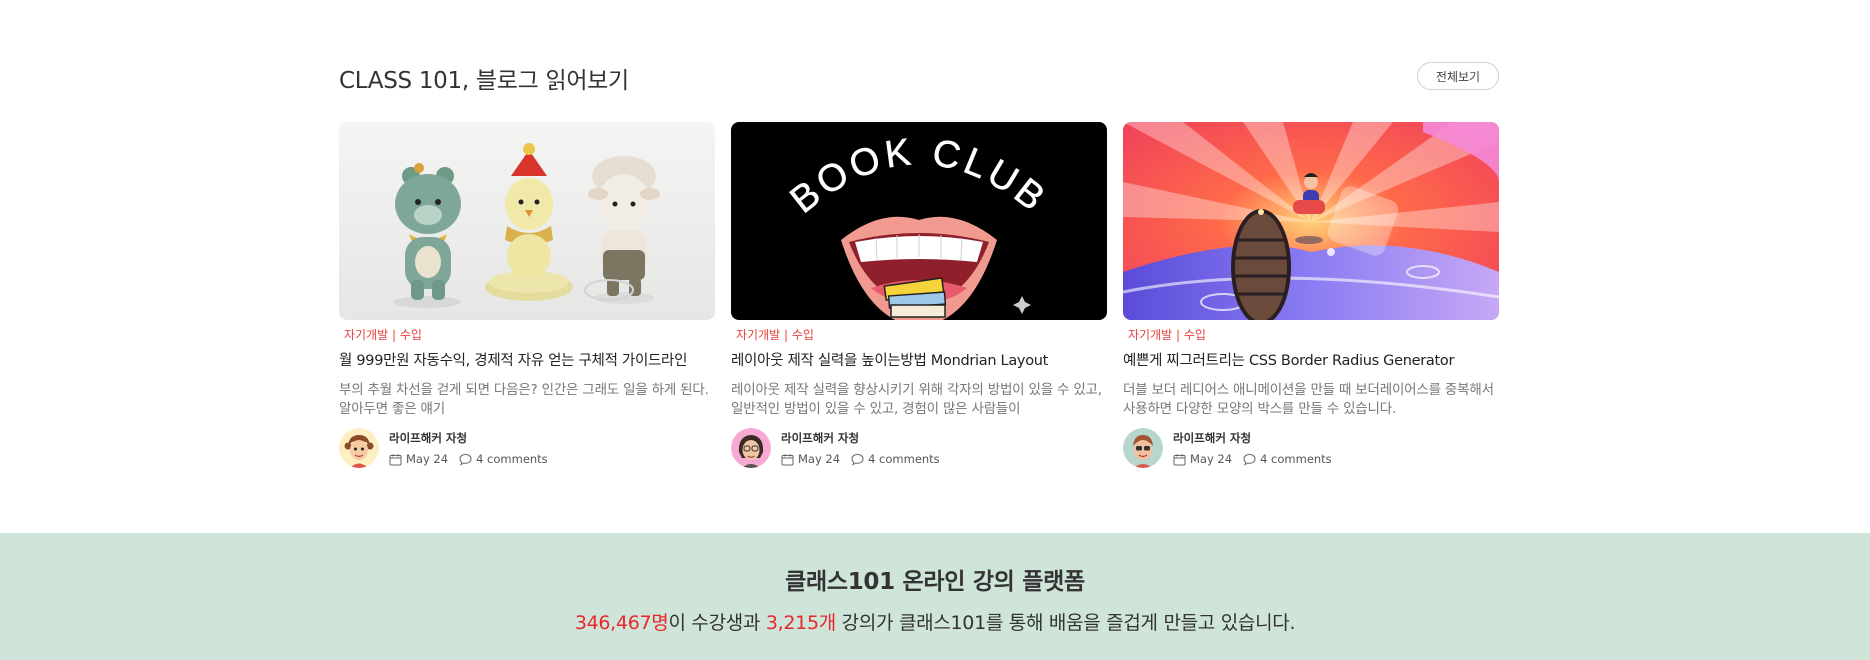 The height and width of the screenshot is (660, 1870). I want to click on post-thumbnail-portal, so click(1311, 221).